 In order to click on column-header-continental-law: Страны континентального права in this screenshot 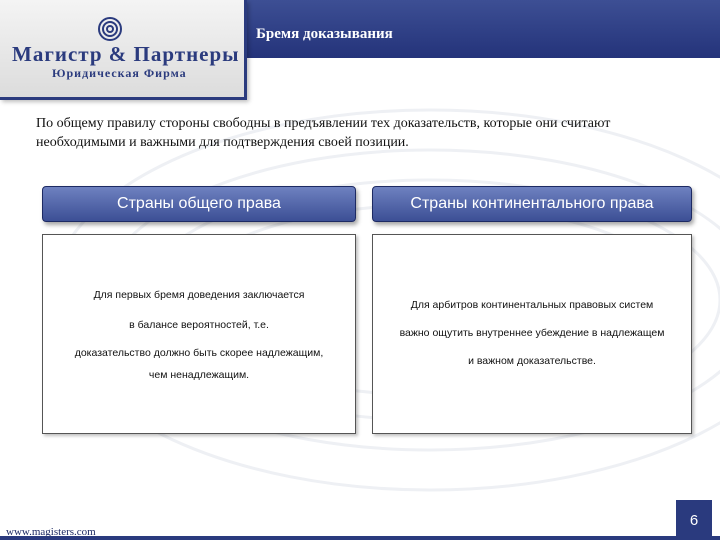, I will do `click(532, 204)`.